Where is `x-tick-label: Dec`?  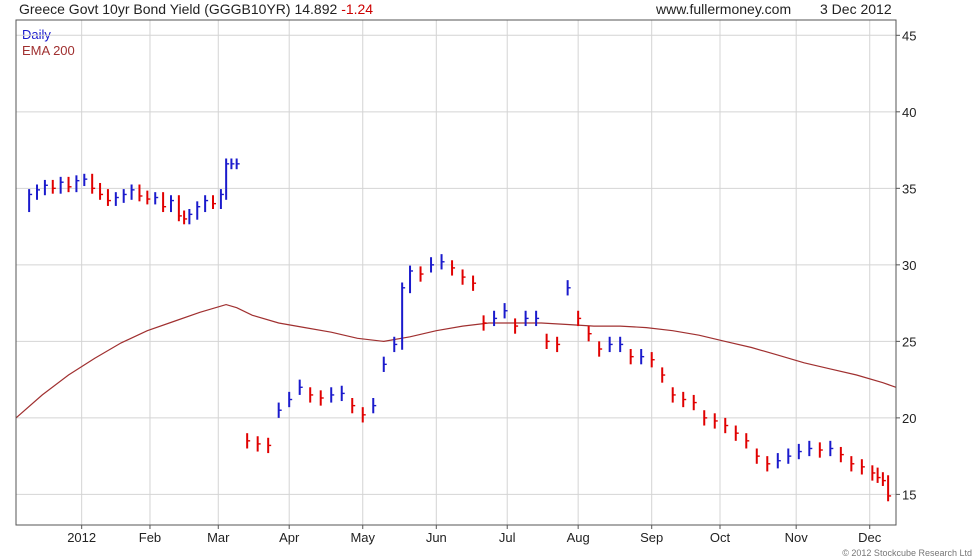
x-tick-label: Dec is located at coordinates (870, 537).